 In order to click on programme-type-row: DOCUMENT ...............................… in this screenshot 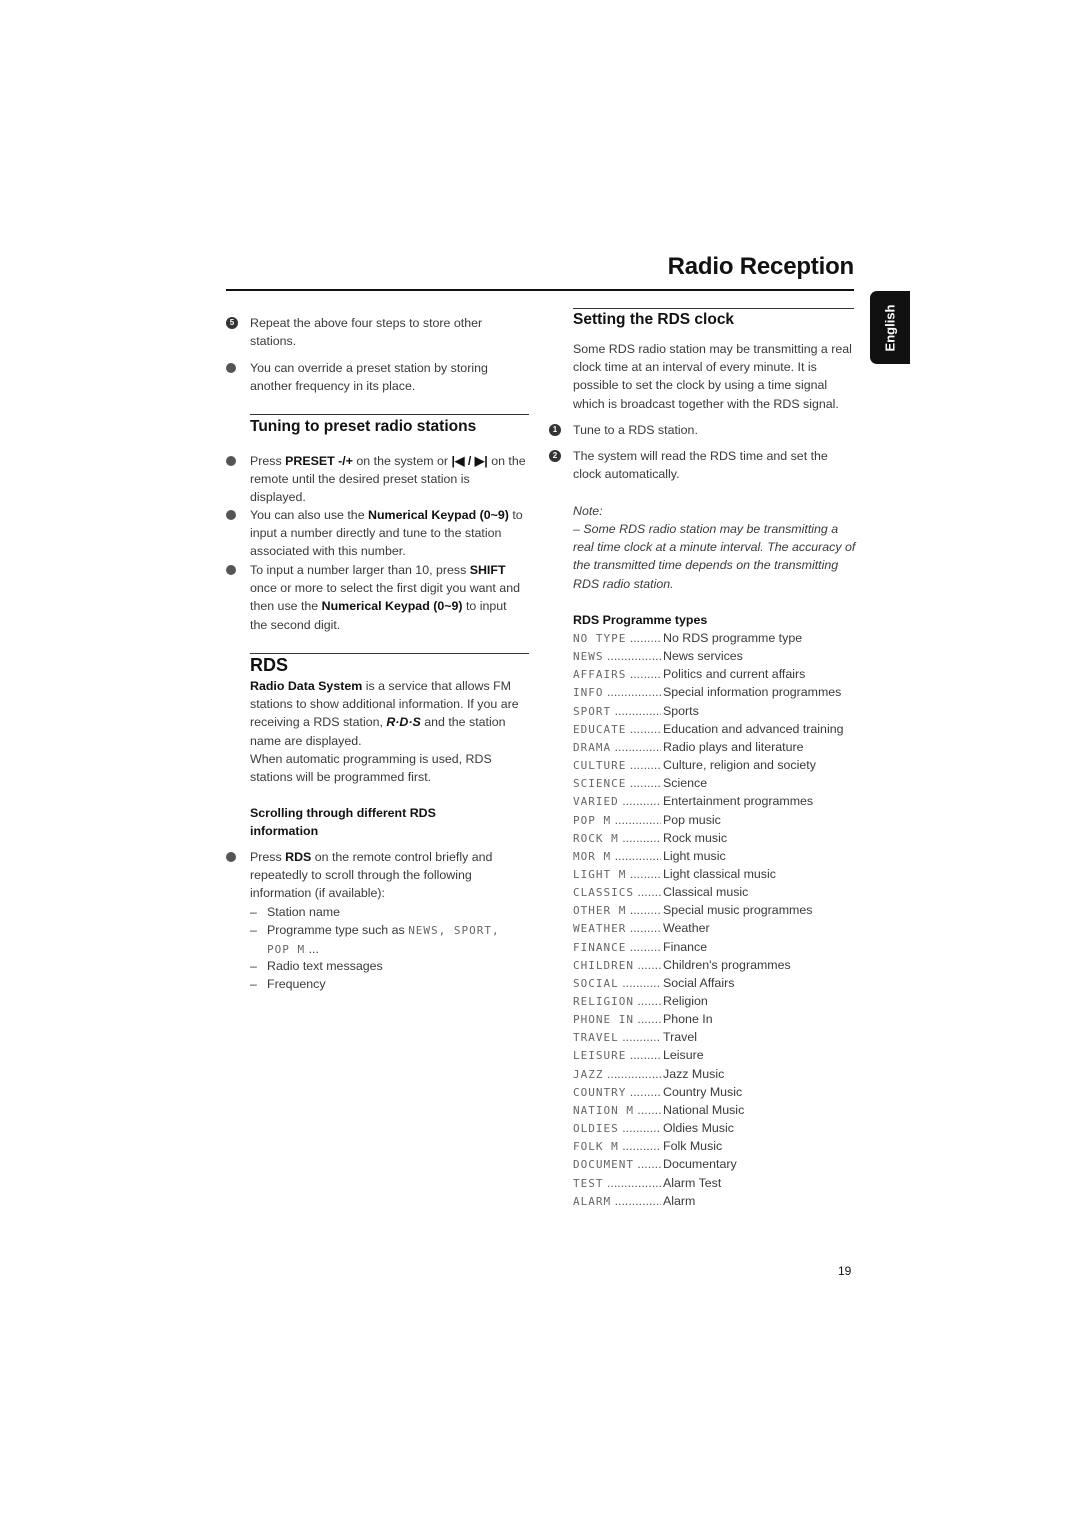, I will do `click(718, 1164)`.